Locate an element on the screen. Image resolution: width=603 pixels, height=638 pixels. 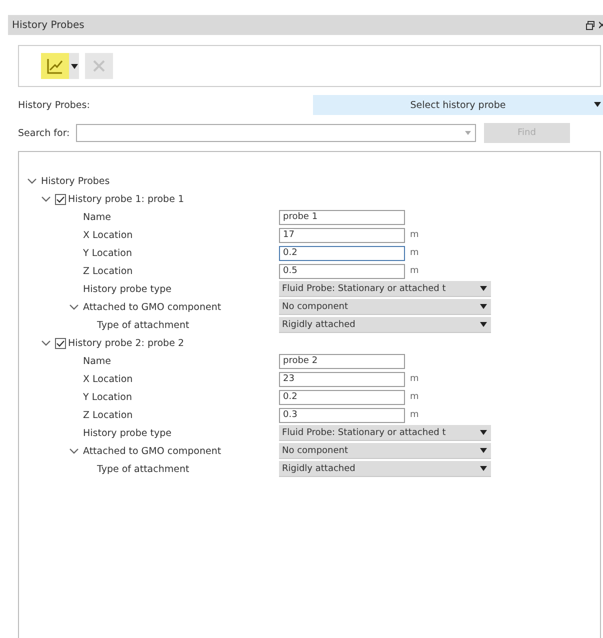
text-field: 23 is located at coordinates (342, 379).